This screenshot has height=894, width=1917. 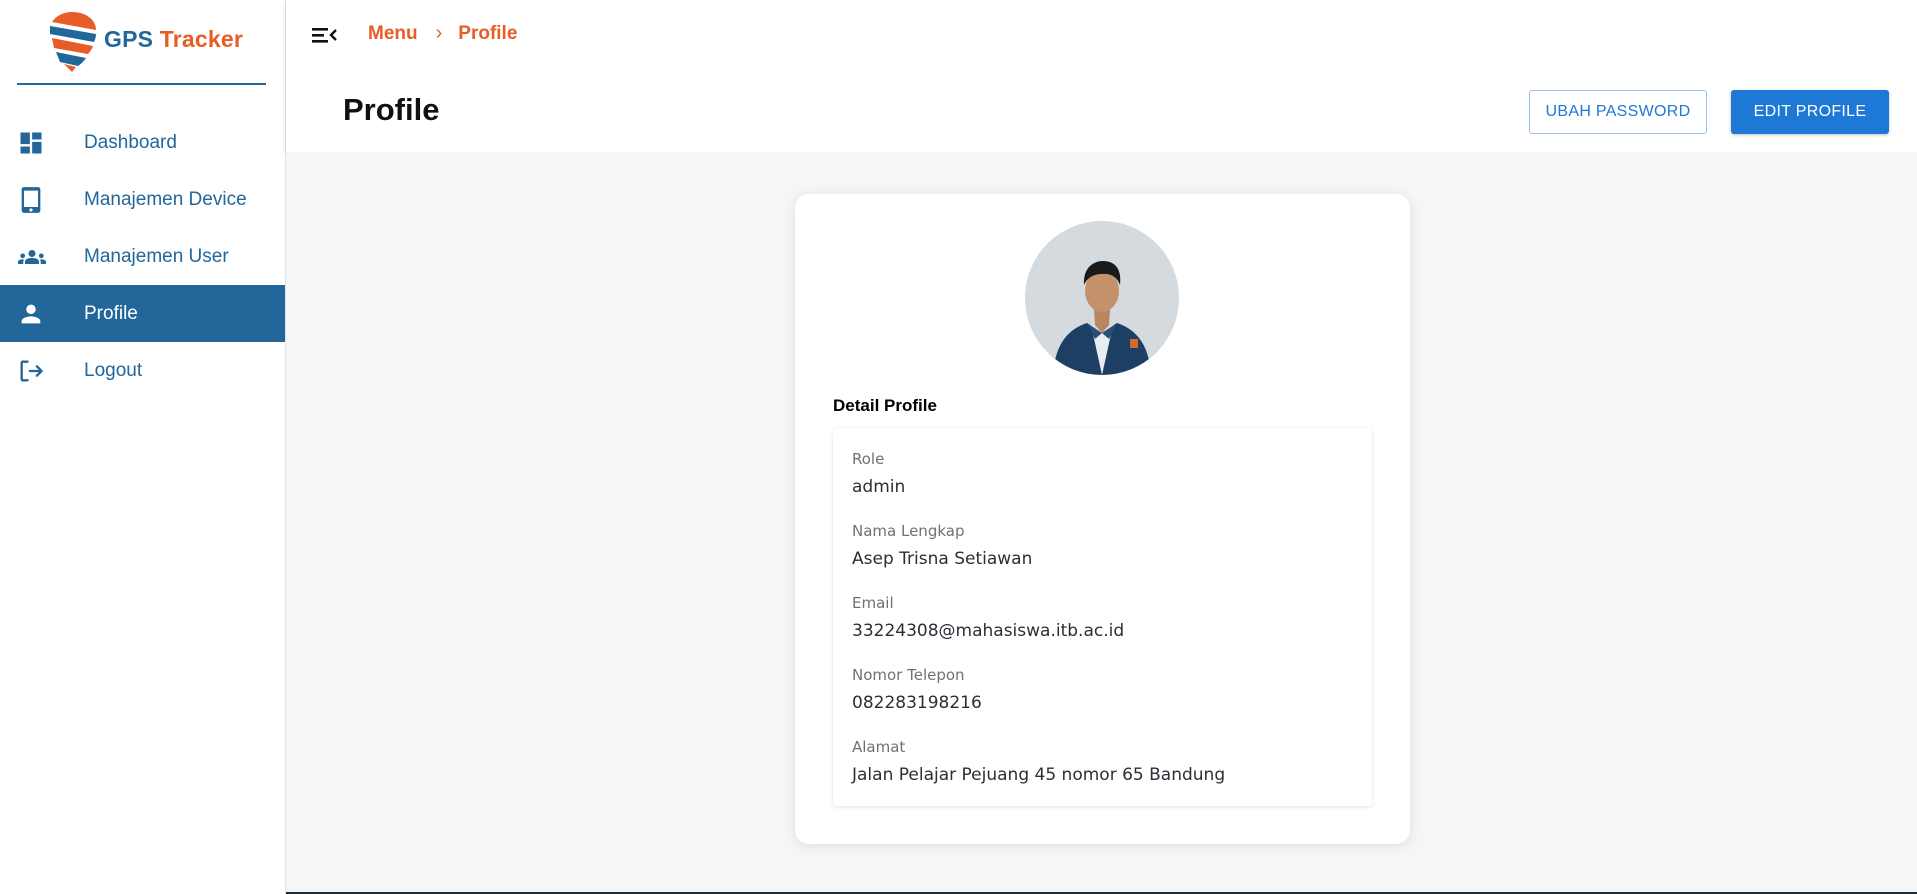 I want to click on tablet-icon, so click(x=31, y=200).